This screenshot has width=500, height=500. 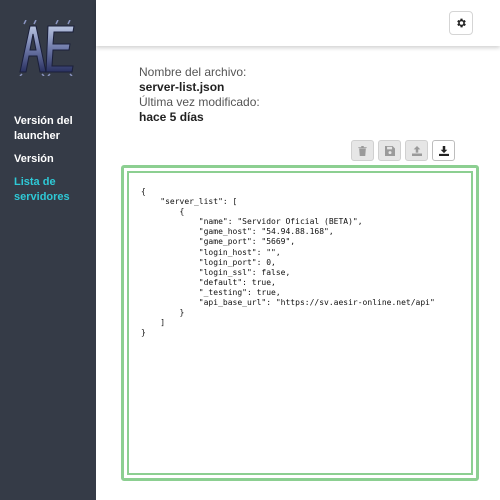 I want to click on download-icon, so click(x=443, y=150).